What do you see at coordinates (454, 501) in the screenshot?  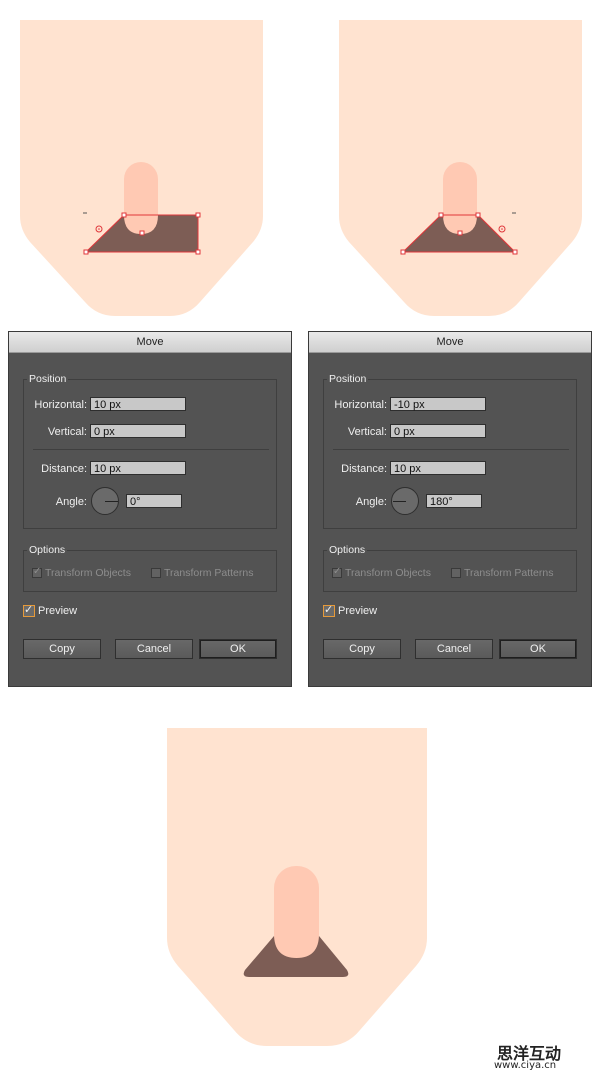 I see `angle-field: 180°` at bounding box center [454, 501].